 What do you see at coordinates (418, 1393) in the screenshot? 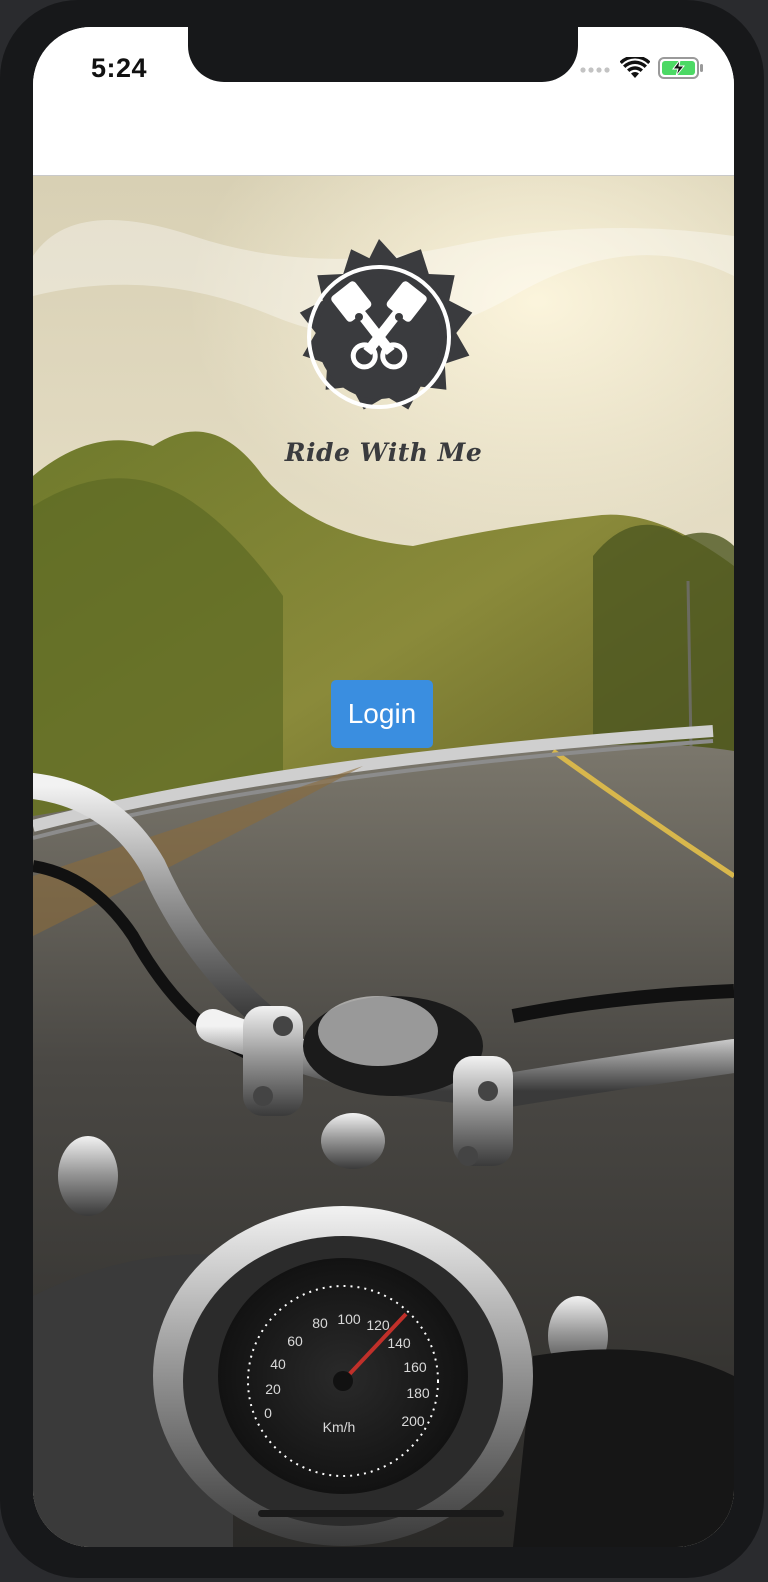
I see `svg-text: 180` at bounding box center [418, 1393].